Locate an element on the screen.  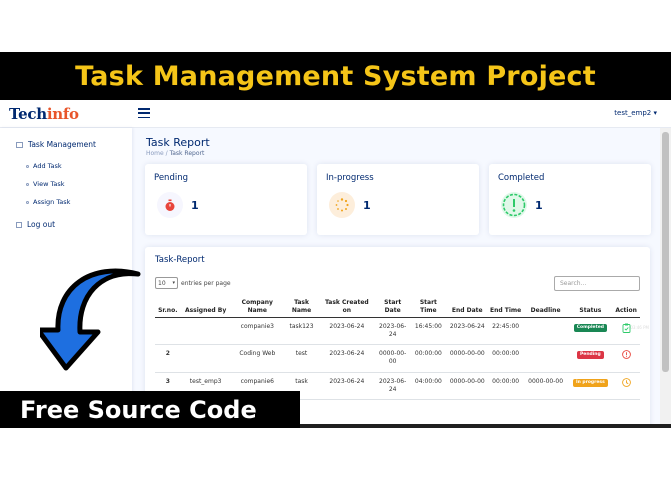
cell-status: Completed is located at coordinates (590, 331).